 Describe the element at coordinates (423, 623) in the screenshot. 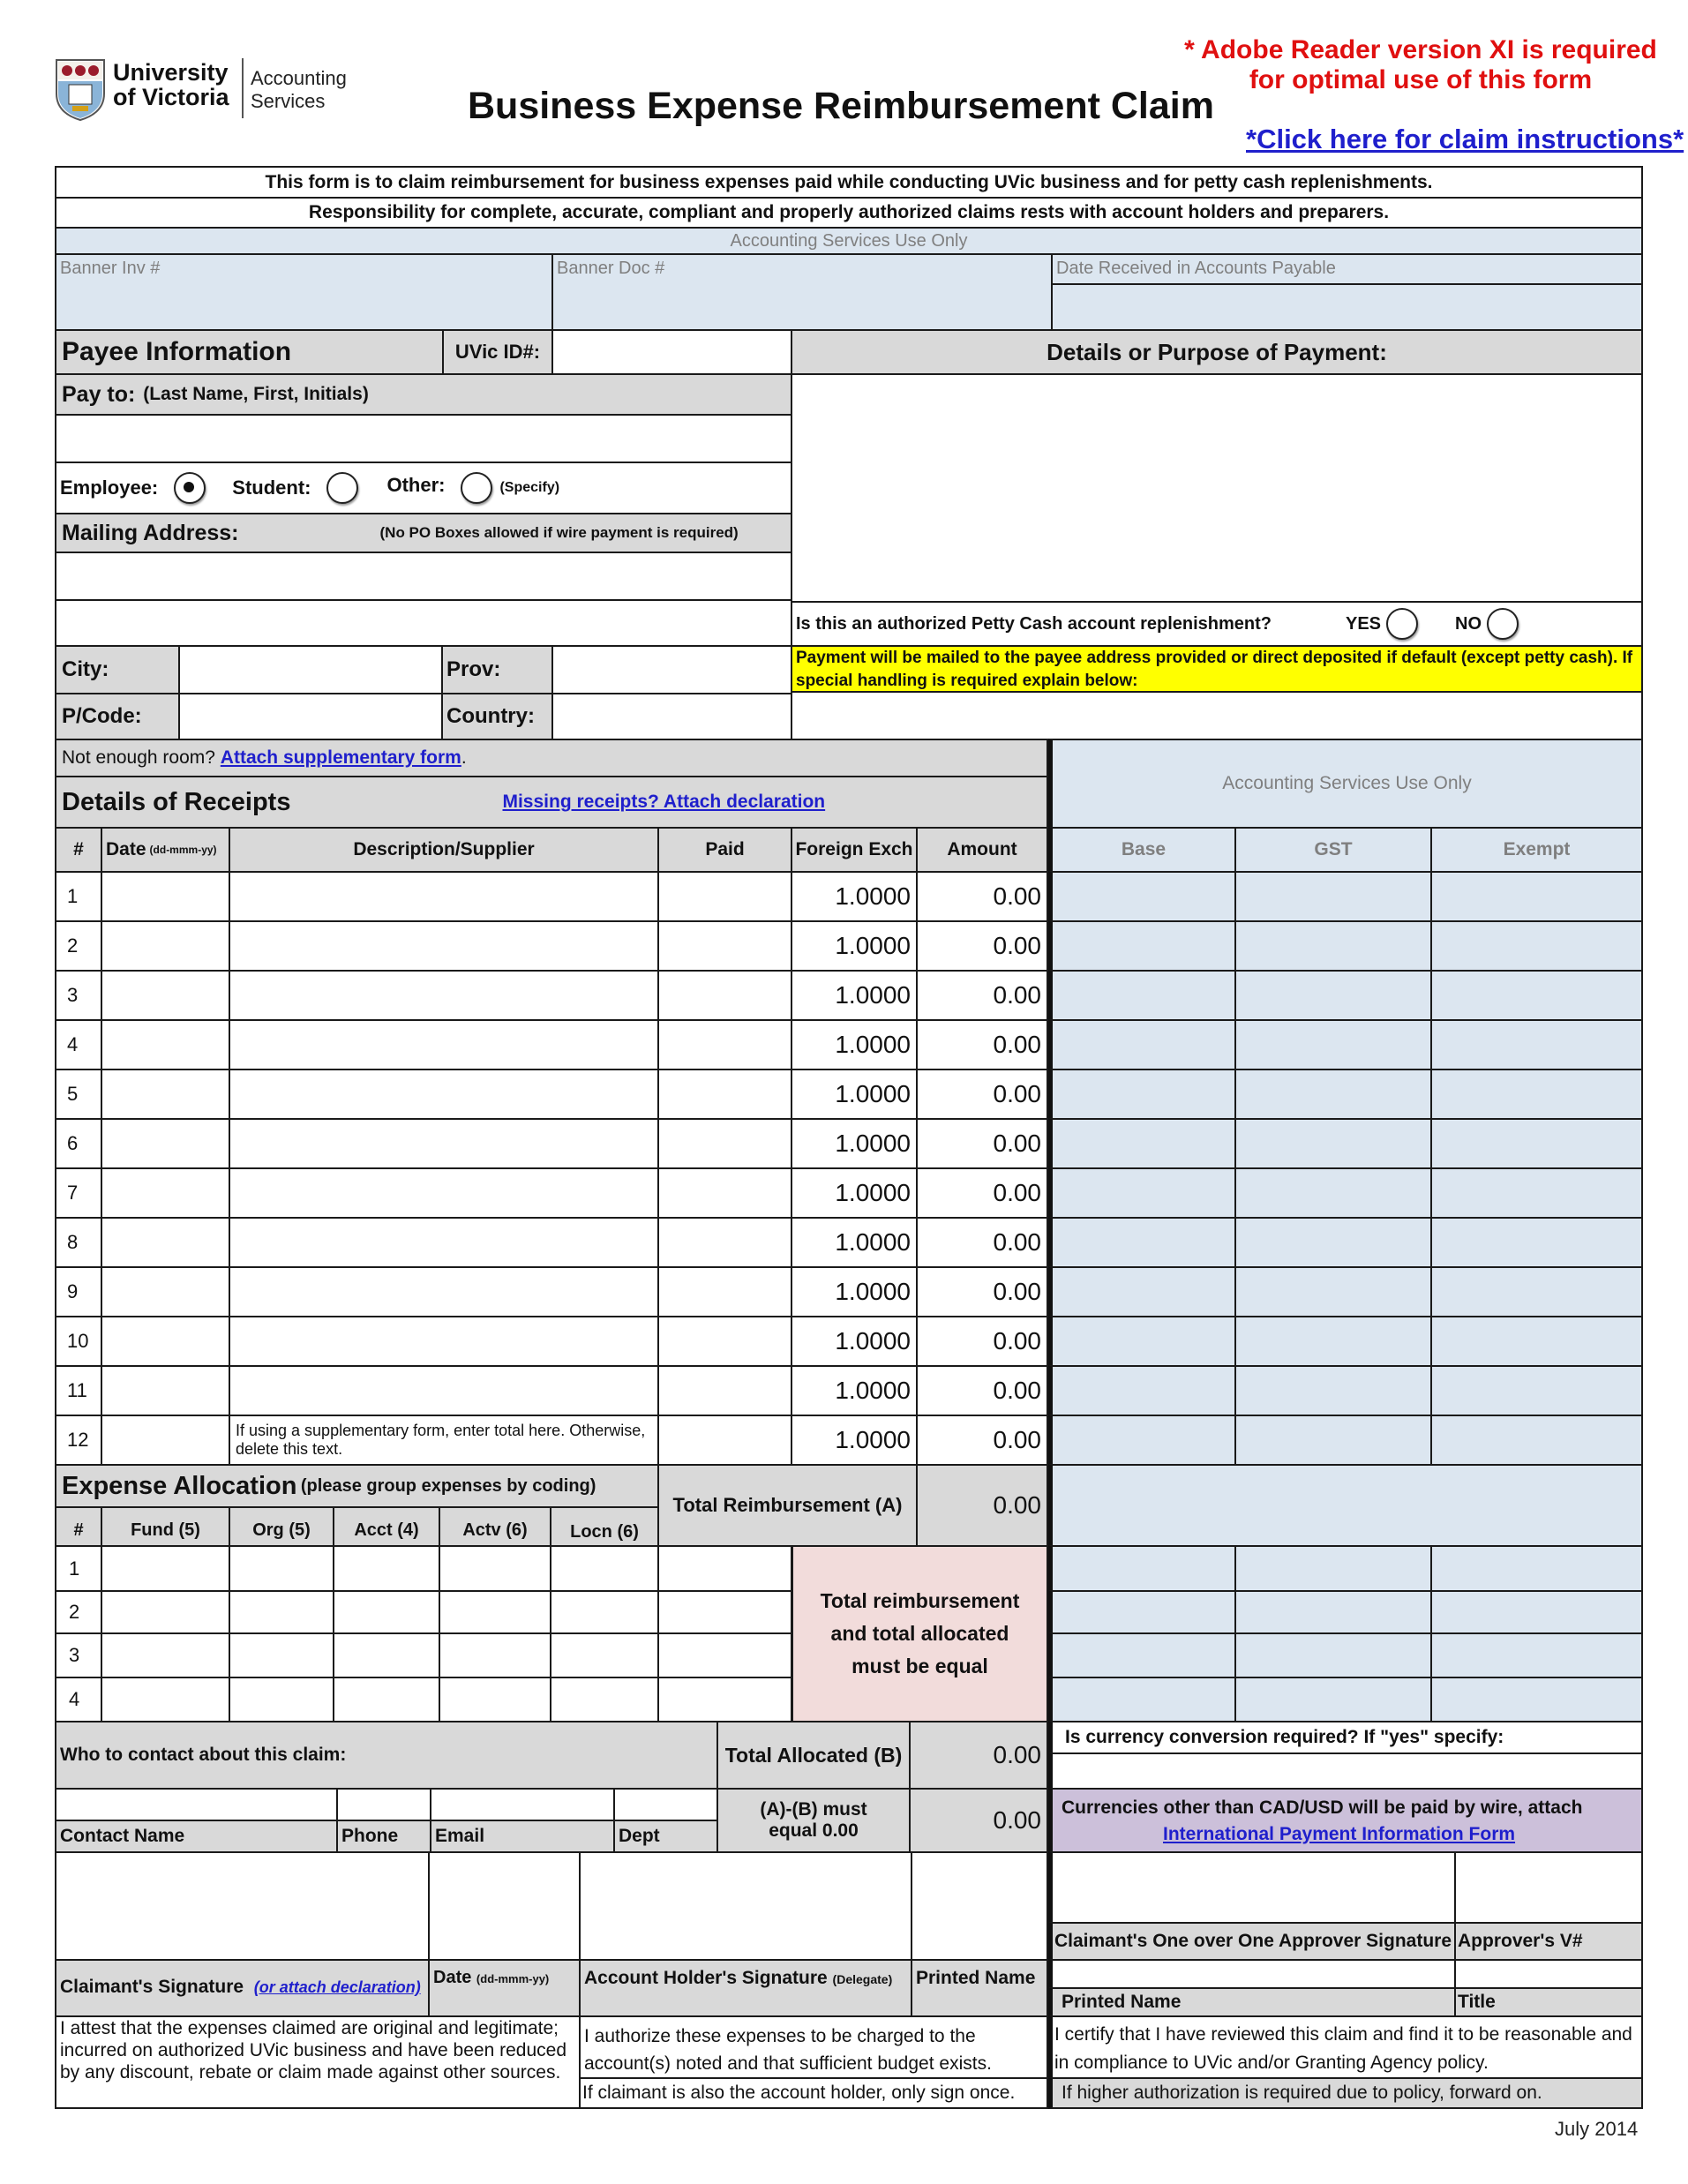

I see `mailing-address-line2` at that location.